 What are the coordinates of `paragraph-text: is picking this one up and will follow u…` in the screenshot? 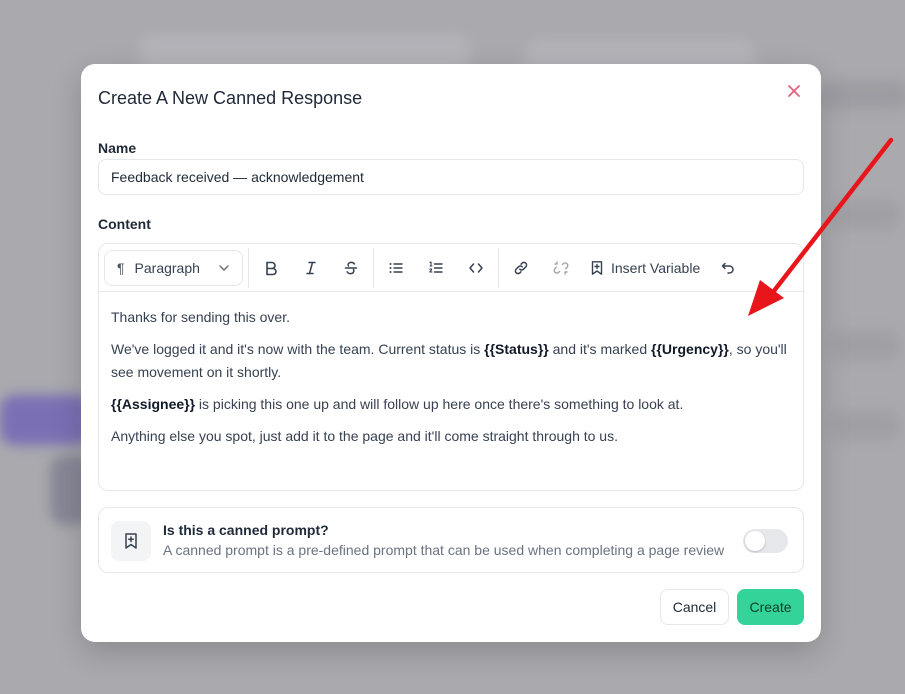 It's located at (439, 404).